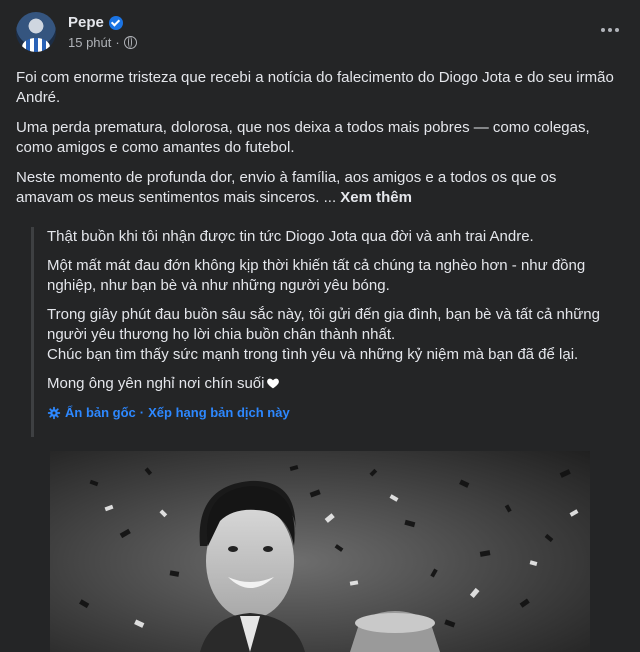  Describe the element at coordinates (54, 413) in the screenshot. I see `gear-icon` at that location.